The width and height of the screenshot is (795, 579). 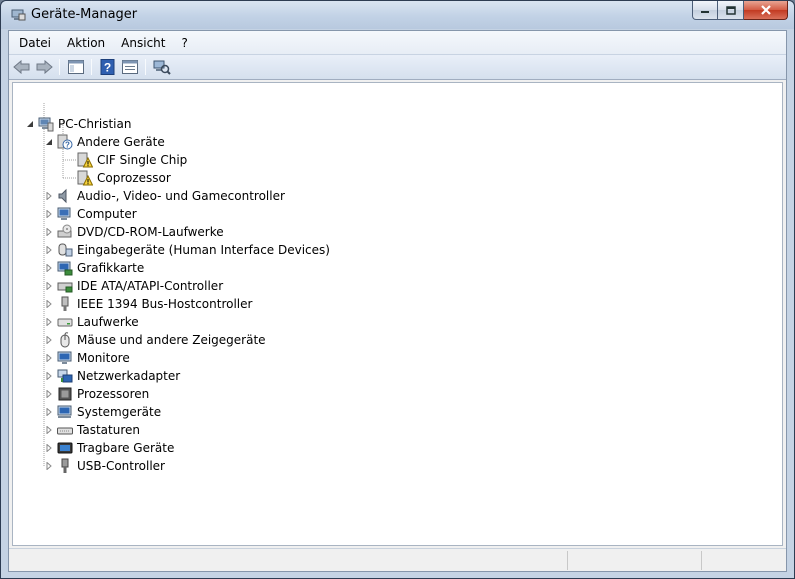 I want to click on tree-node-cif-single-chip: CIF Single Chip, so click(x=125, y=160).